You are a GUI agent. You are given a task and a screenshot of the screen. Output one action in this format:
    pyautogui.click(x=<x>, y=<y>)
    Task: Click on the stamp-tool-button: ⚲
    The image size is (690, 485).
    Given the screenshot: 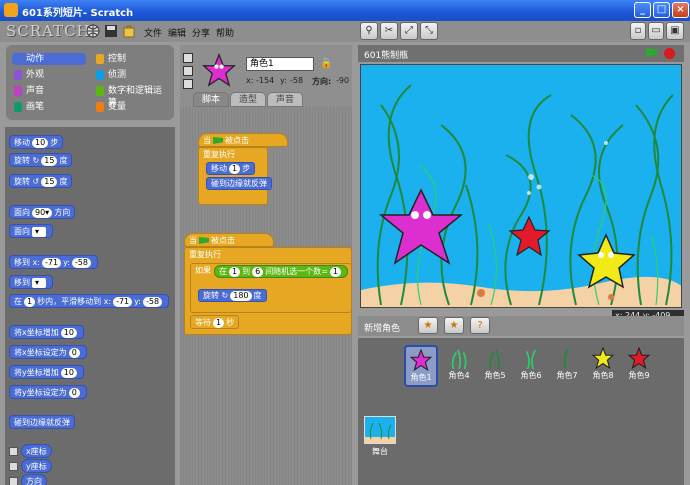 What is the action you would take?
    pyautogui.click(x=369, y=31)
    